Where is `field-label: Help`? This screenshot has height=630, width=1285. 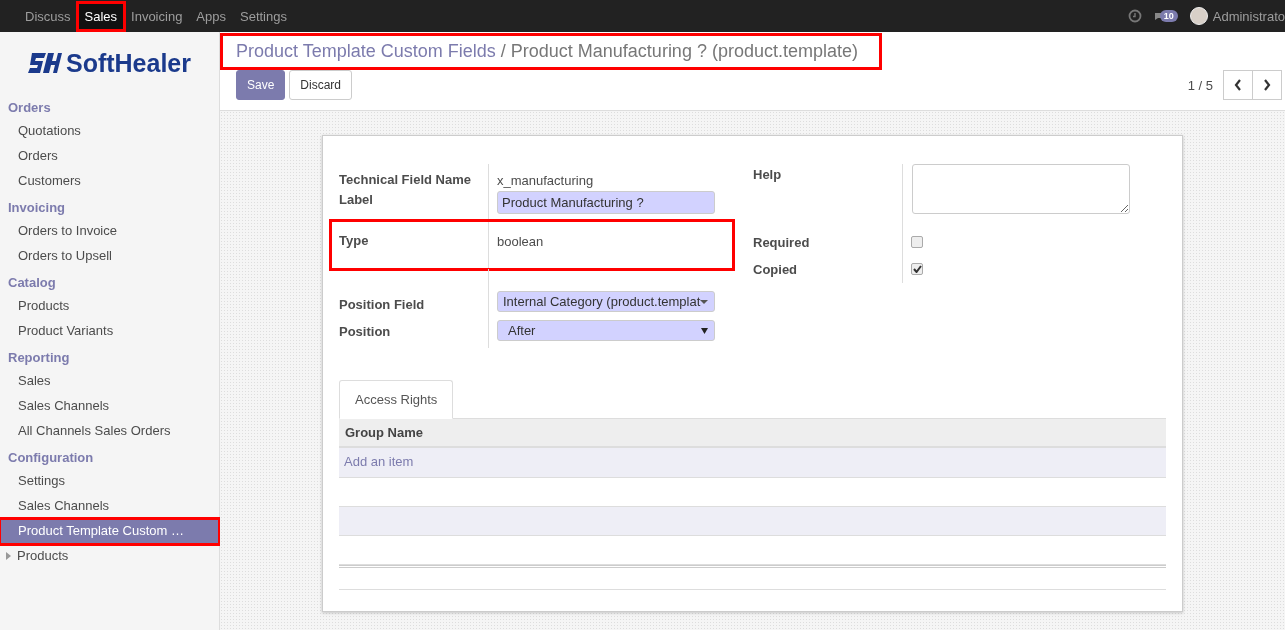
field-label: Help is located at coordinates (828, 196).